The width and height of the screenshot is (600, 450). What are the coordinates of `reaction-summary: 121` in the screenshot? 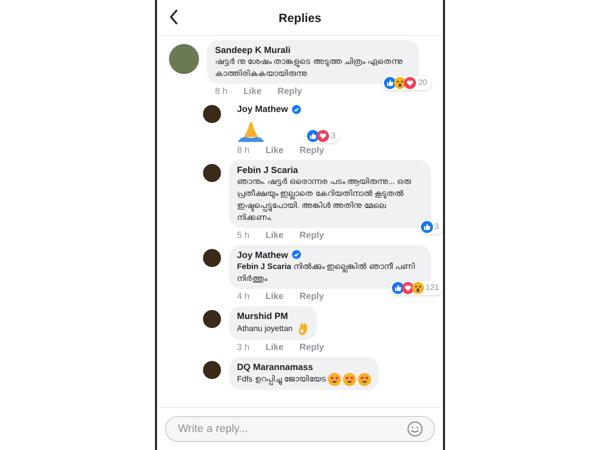 It's located at (416, 287).